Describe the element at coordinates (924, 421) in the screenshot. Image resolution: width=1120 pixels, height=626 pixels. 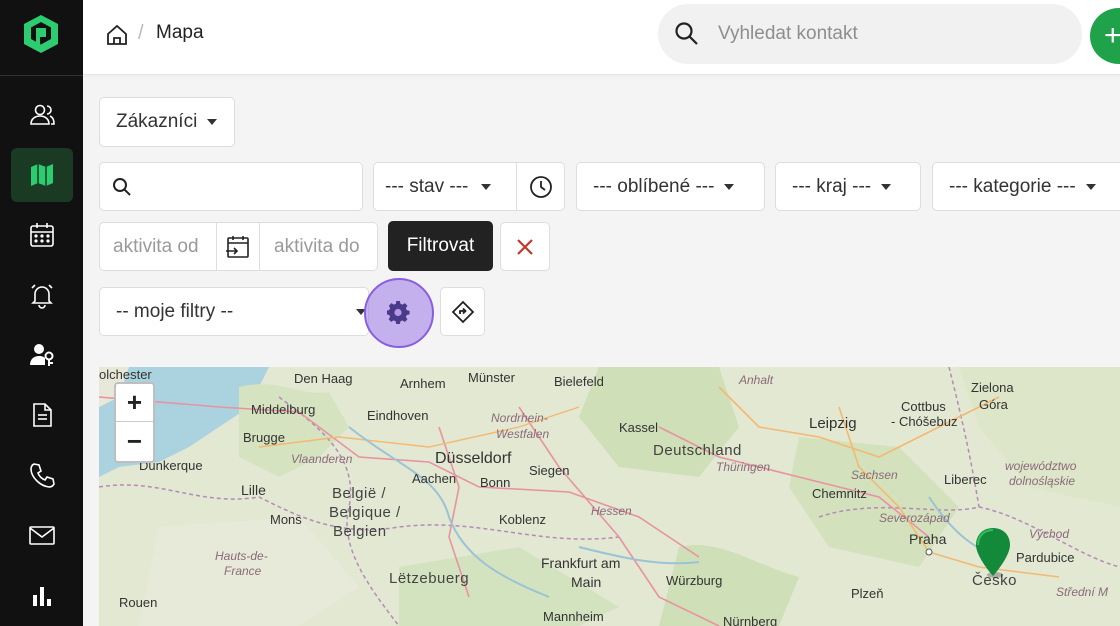
I see `map-label-chosebuz: - Chóšebuz` at that location.